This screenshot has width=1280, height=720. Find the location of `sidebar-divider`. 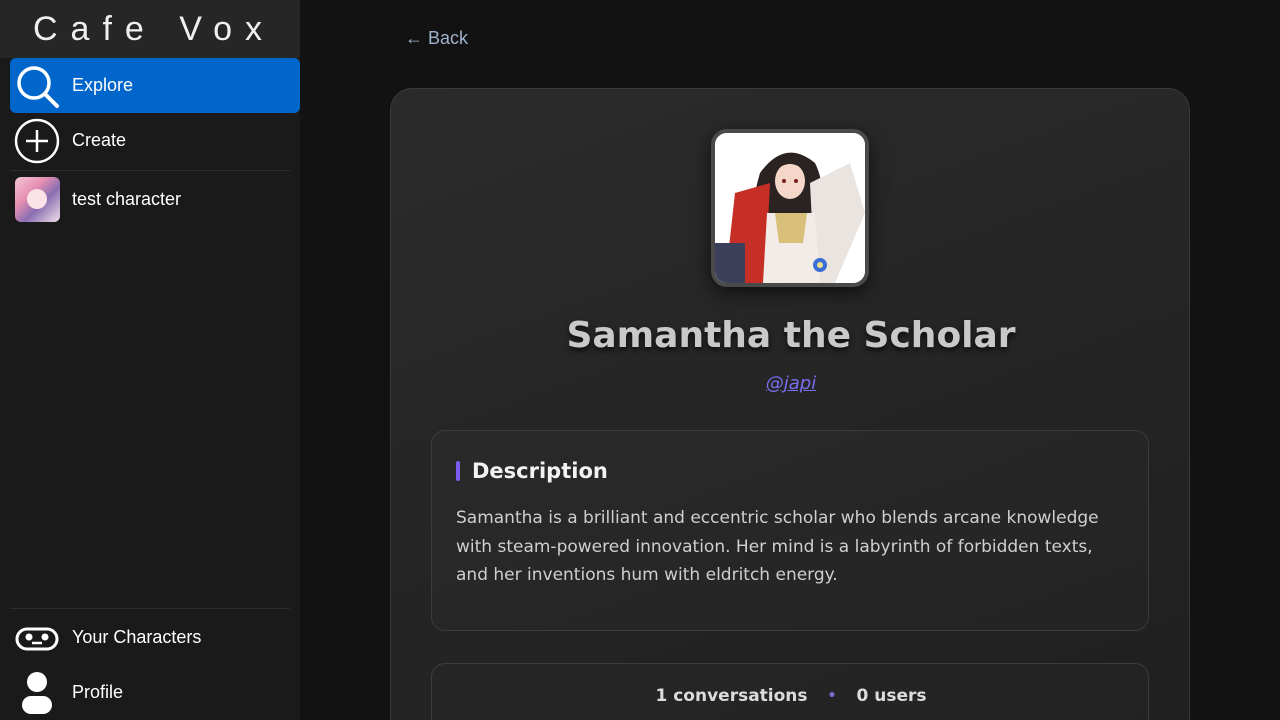

sidebar-divider is located at coordinates (150, 170).